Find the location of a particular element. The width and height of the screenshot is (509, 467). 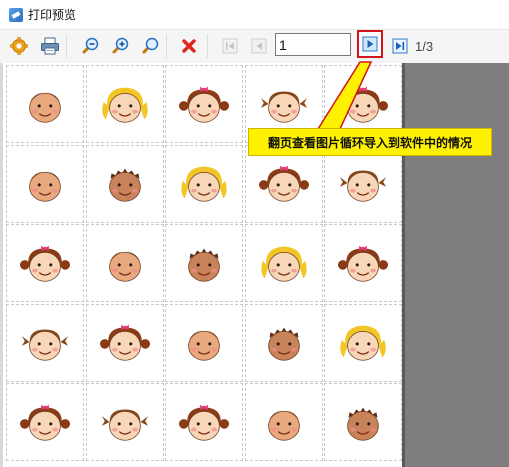

next-page-icon is located at coordinates (370, 44).